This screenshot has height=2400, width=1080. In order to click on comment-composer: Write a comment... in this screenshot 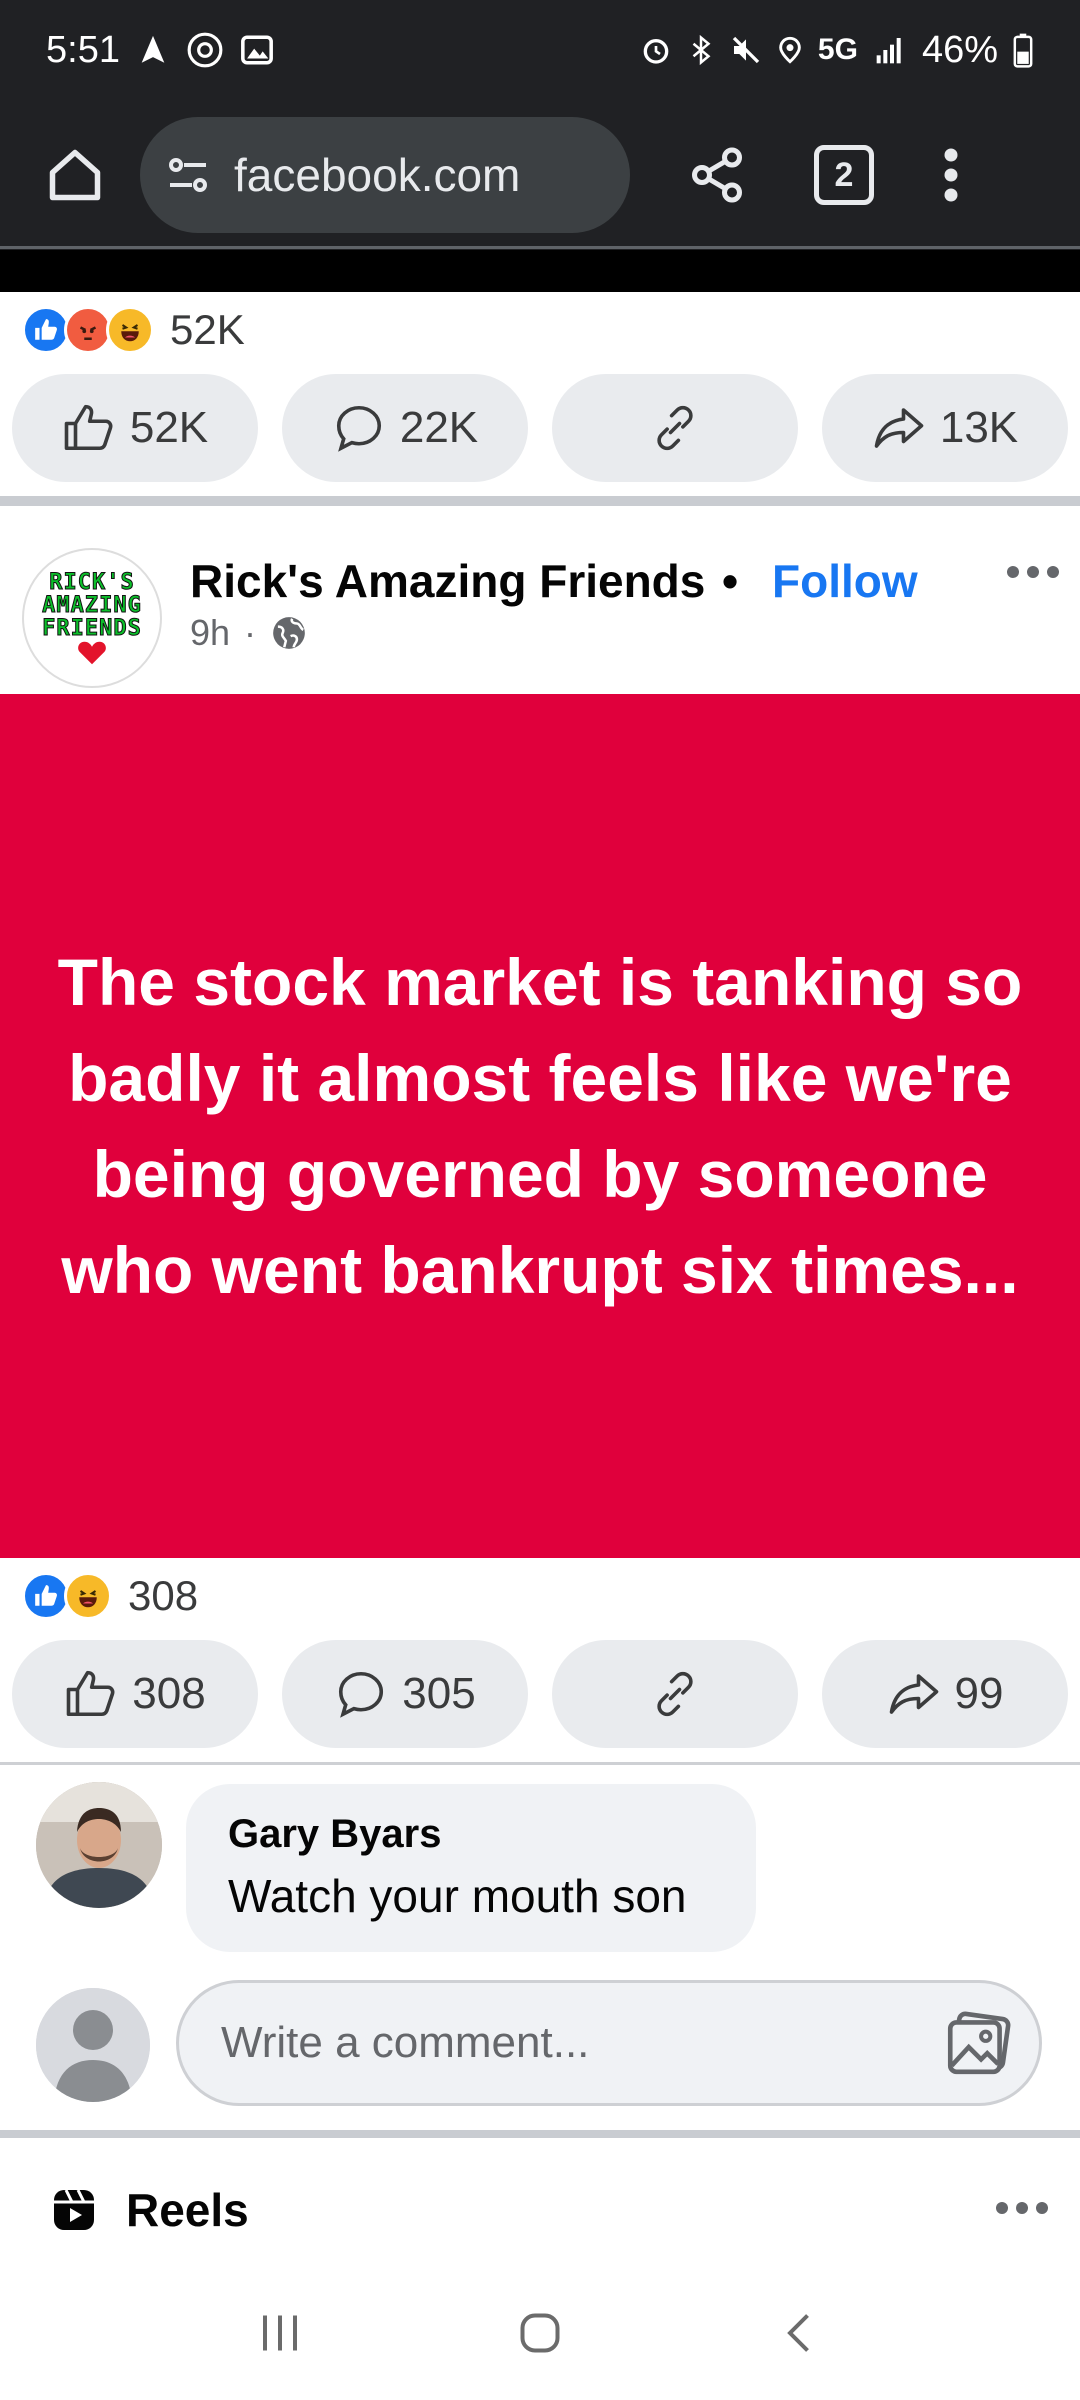, I will do `click(540, 2045)`.